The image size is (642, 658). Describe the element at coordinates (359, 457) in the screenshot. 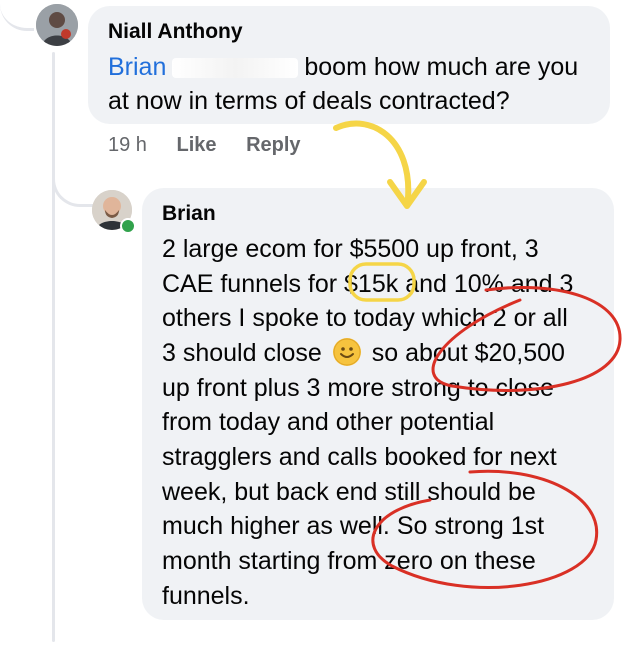

I see `reply-text-line: stragglers and calls booked for next` at that location.